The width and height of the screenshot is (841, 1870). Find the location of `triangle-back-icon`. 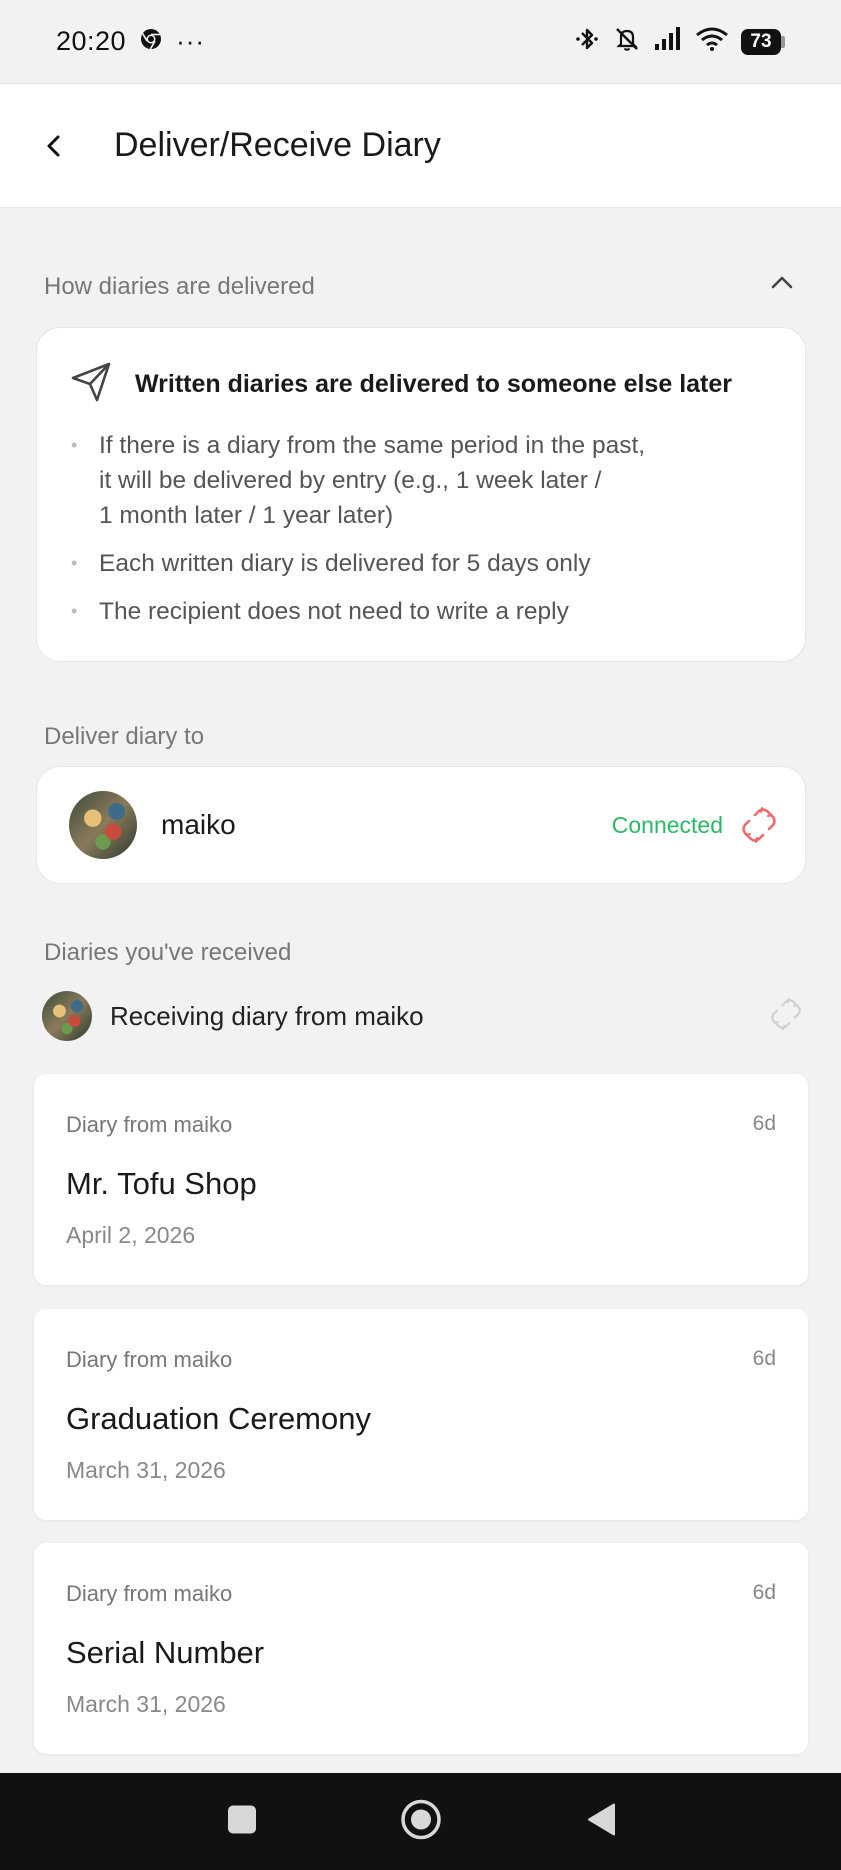

triangle-back-icon is located at coordinates (601, 1819).